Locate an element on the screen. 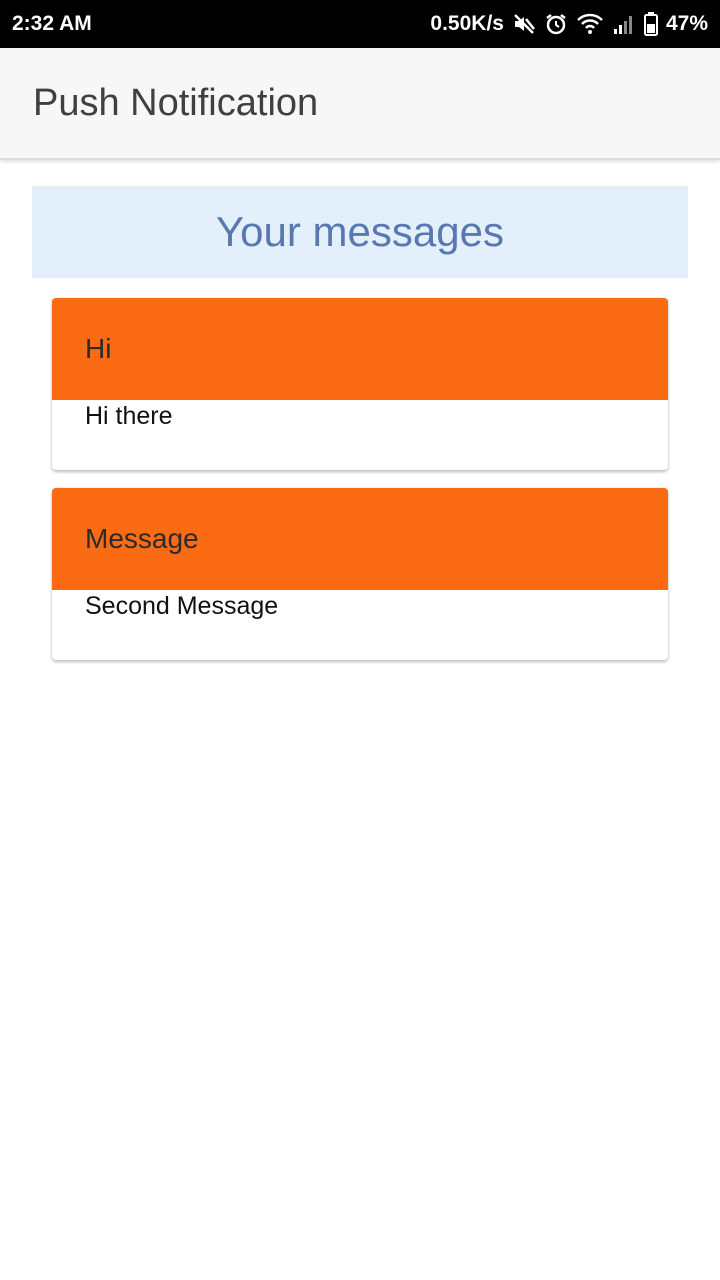 The height and width of the screenshot is (1280, 720). signal-icon is located at coordinates (624, 24).